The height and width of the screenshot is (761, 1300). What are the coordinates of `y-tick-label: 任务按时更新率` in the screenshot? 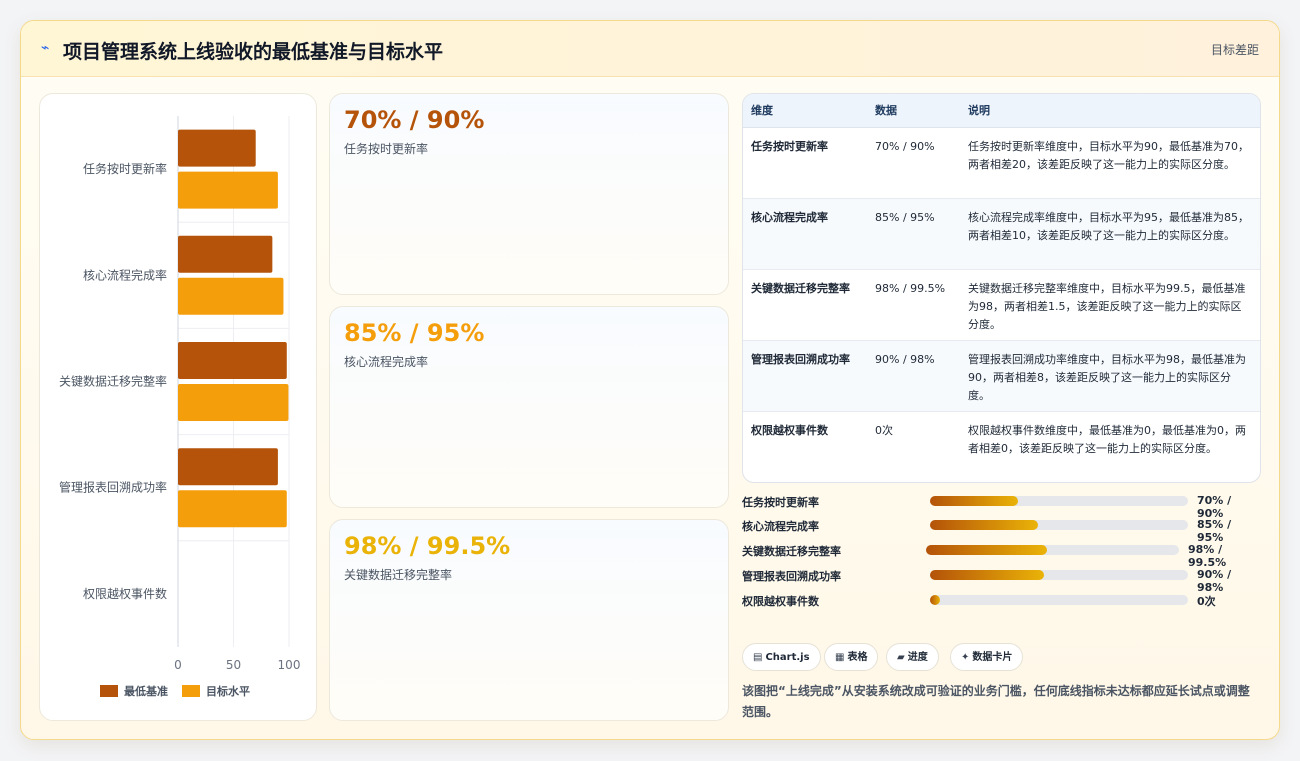 It's located at (125, 168).